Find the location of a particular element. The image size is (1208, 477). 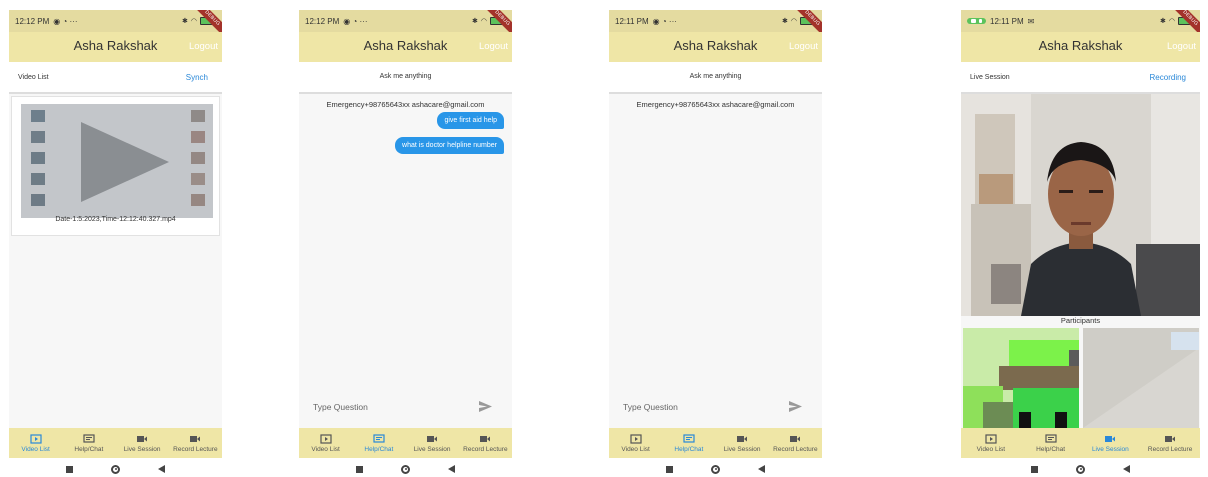

main-video-feed is located at coordinates (1080, 205).